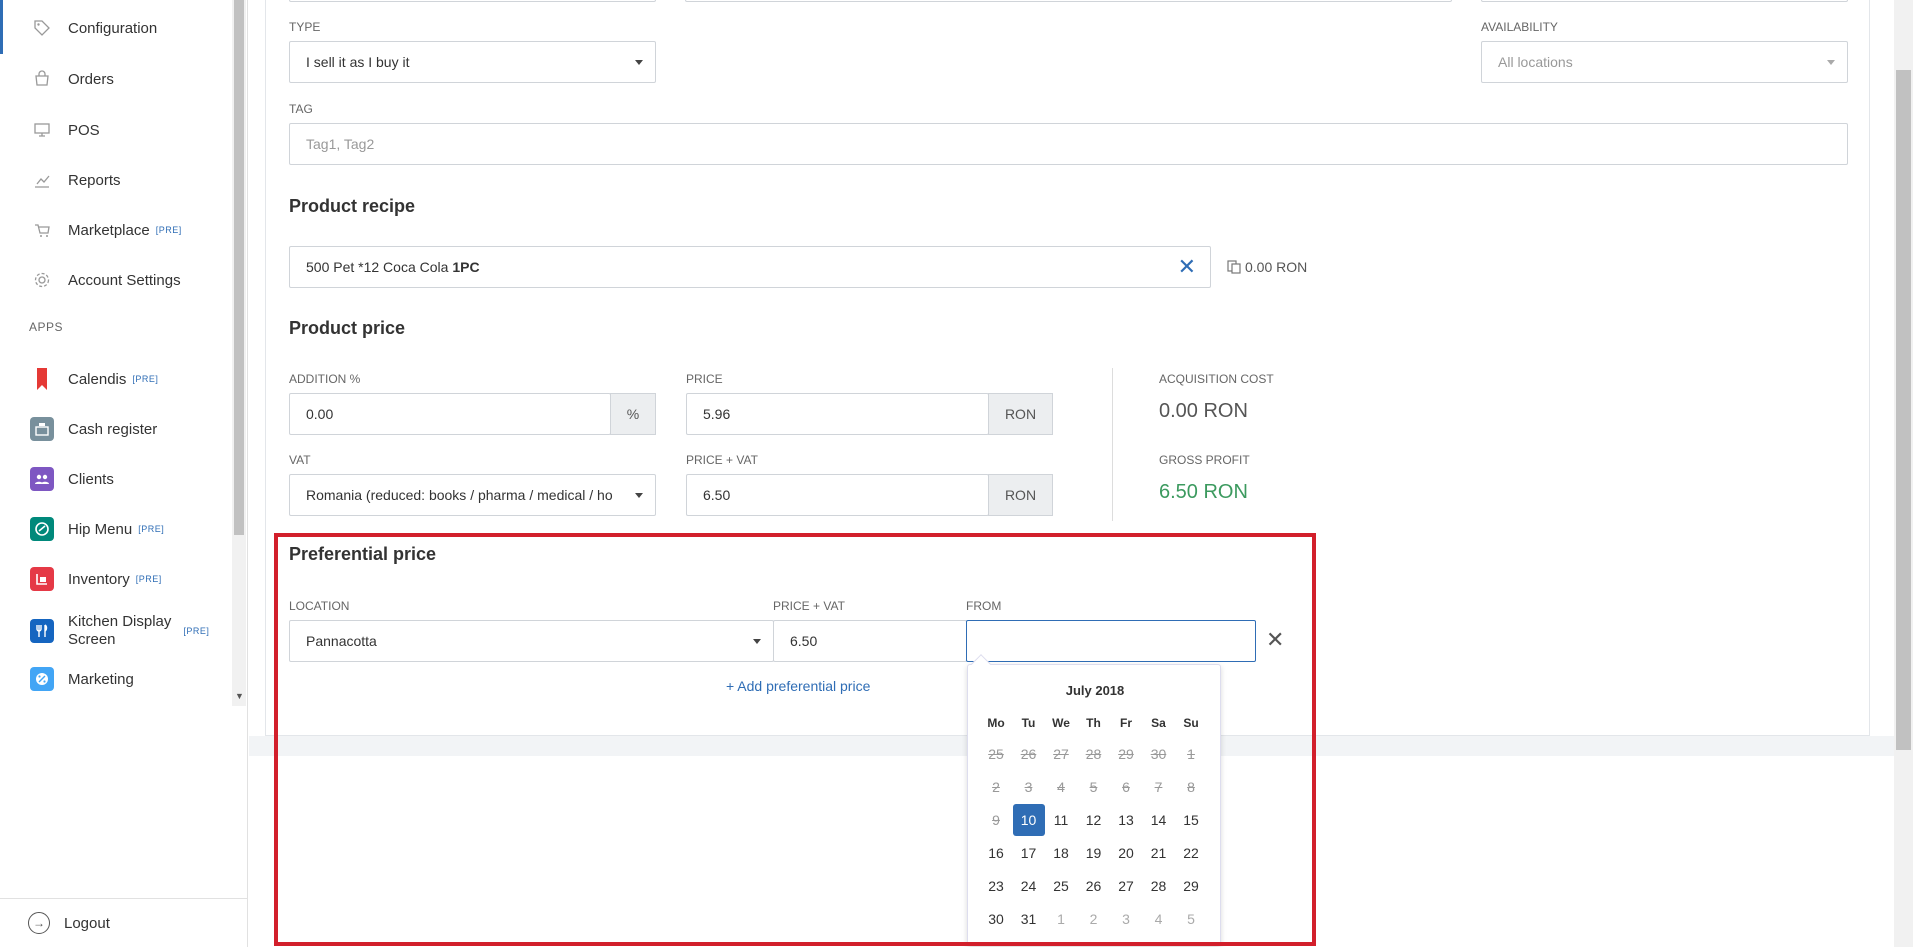 The height and width of the screenshot is (947, 1919). I want to click on sidebar-item-label: Marketplace, so click(109, 230).